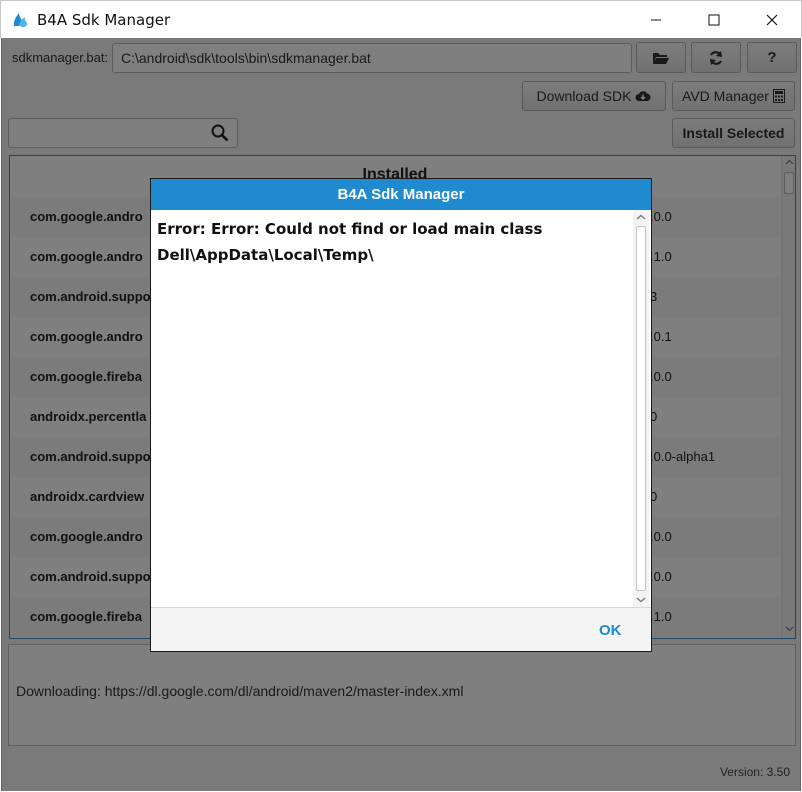  What do you see at coordinates (104, 20) in the screenshot?
I see `window-title: B4A Sdk Manager` at bounding box center [104, 20].